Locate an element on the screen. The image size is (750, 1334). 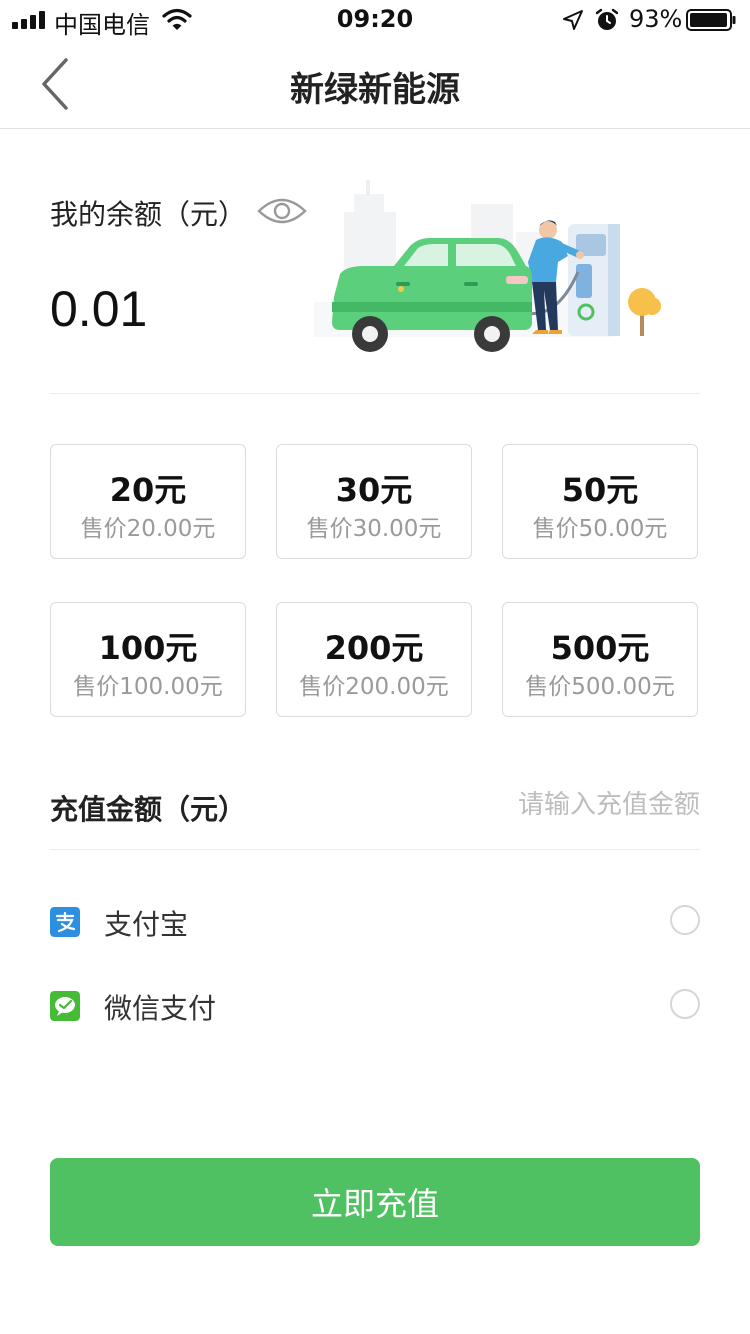
payment-option-wechat: 微信支付 is located at coordinates (375, 1007).